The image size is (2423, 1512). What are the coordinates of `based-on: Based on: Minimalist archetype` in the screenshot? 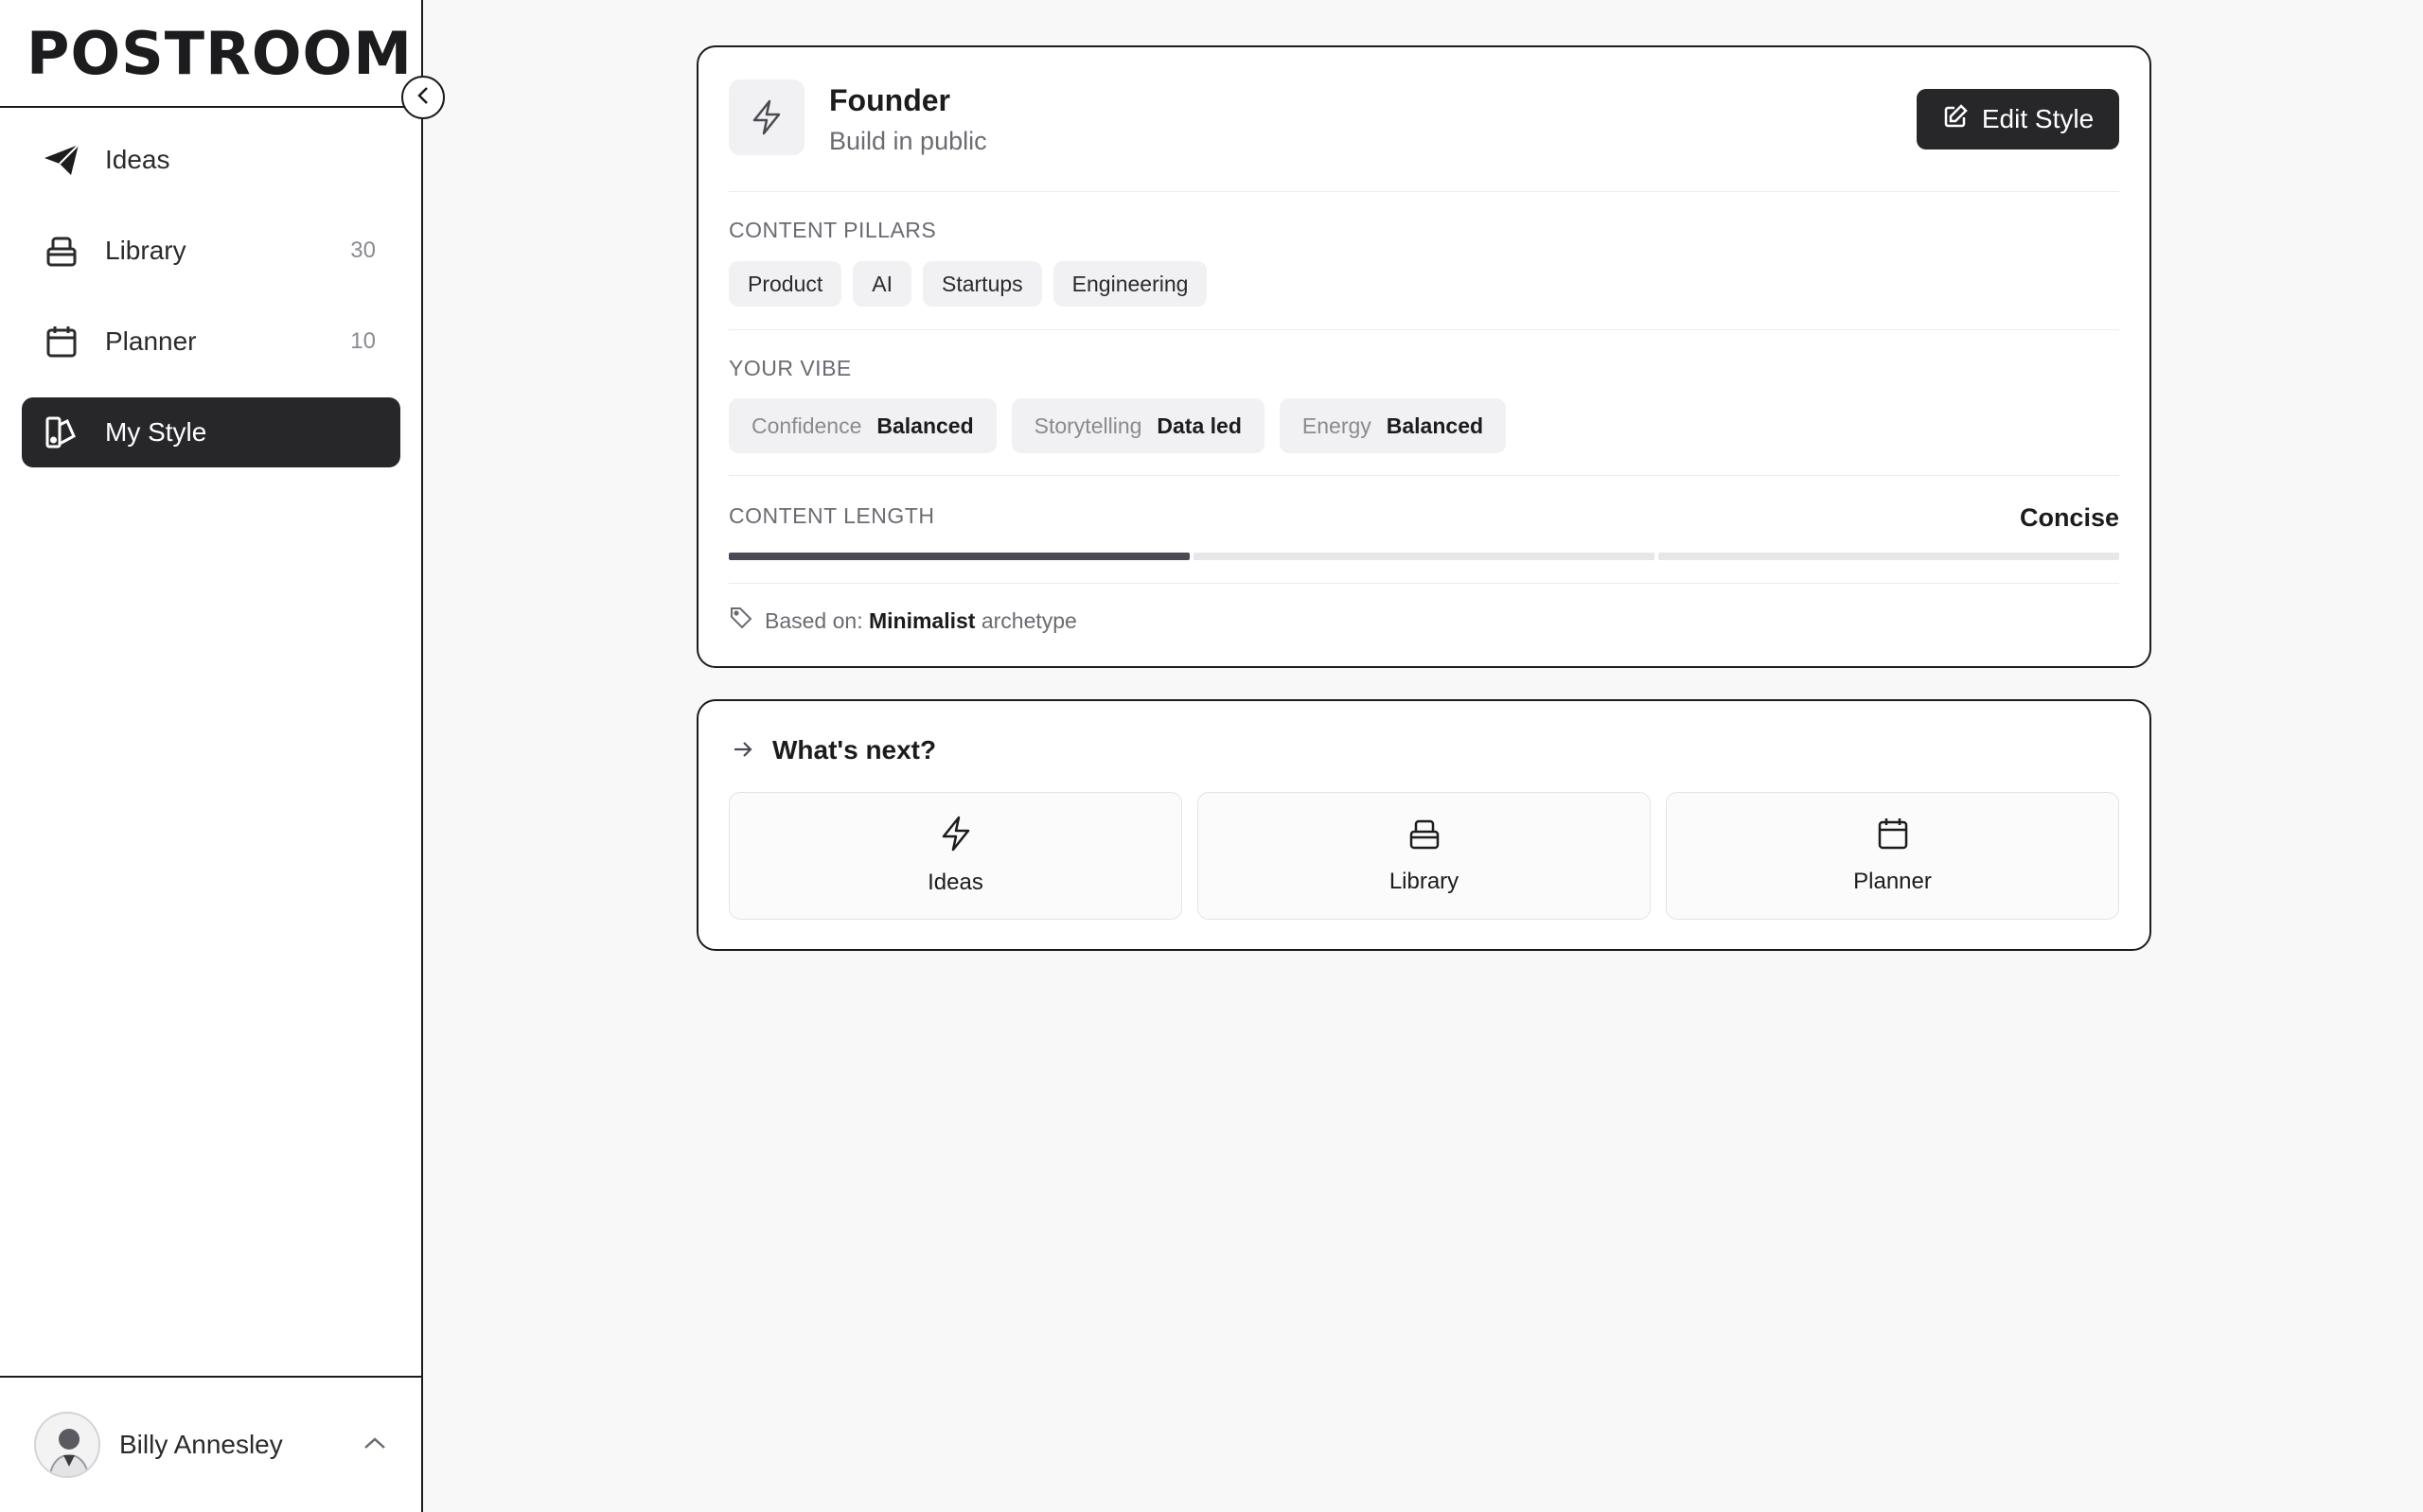 It's located at (903, 621).